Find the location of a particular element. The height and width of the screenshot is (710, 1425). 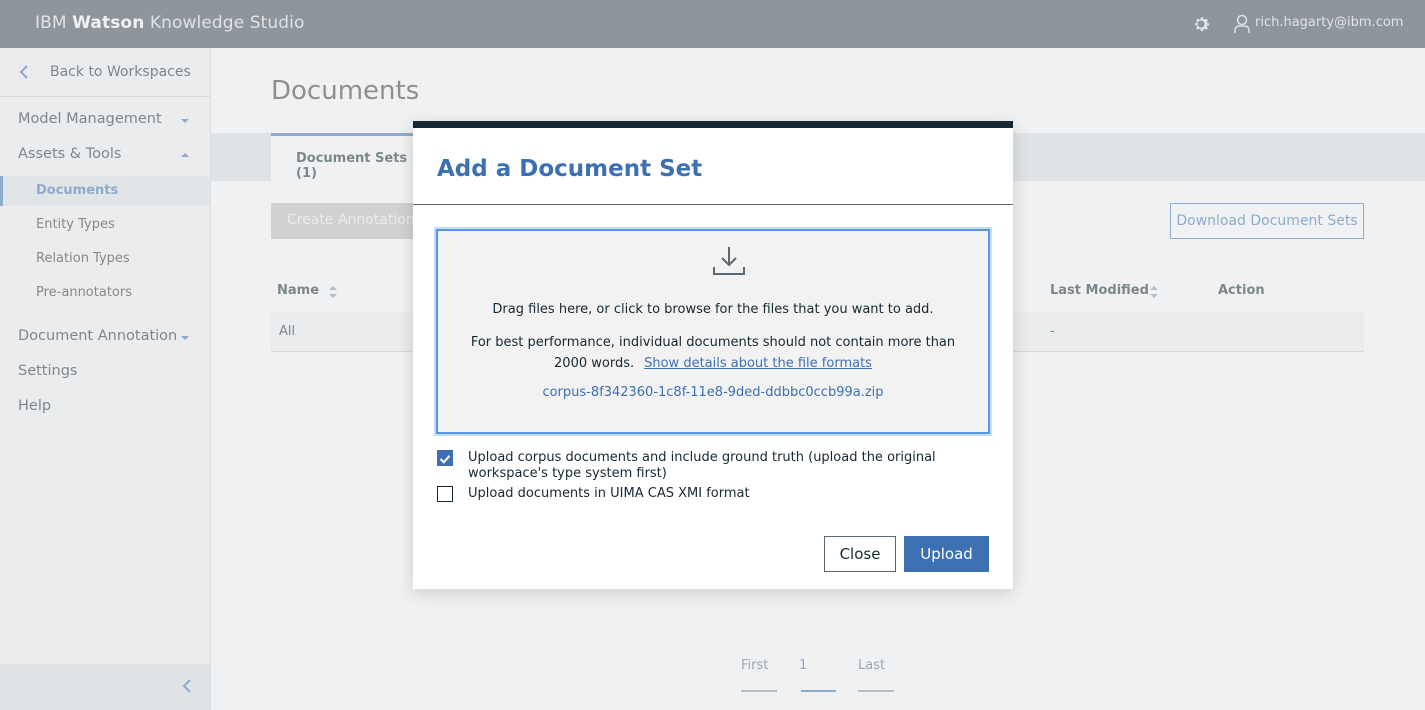

ground-truth-checkbox is located at coordinates (445, 458).